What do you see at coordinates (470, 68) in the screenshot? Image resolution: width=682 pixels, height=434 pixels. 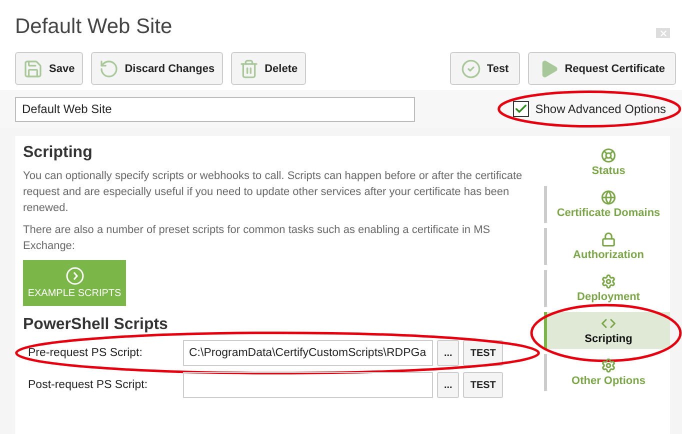 I see `check-circle-icon` at bounding box center [470, 68].